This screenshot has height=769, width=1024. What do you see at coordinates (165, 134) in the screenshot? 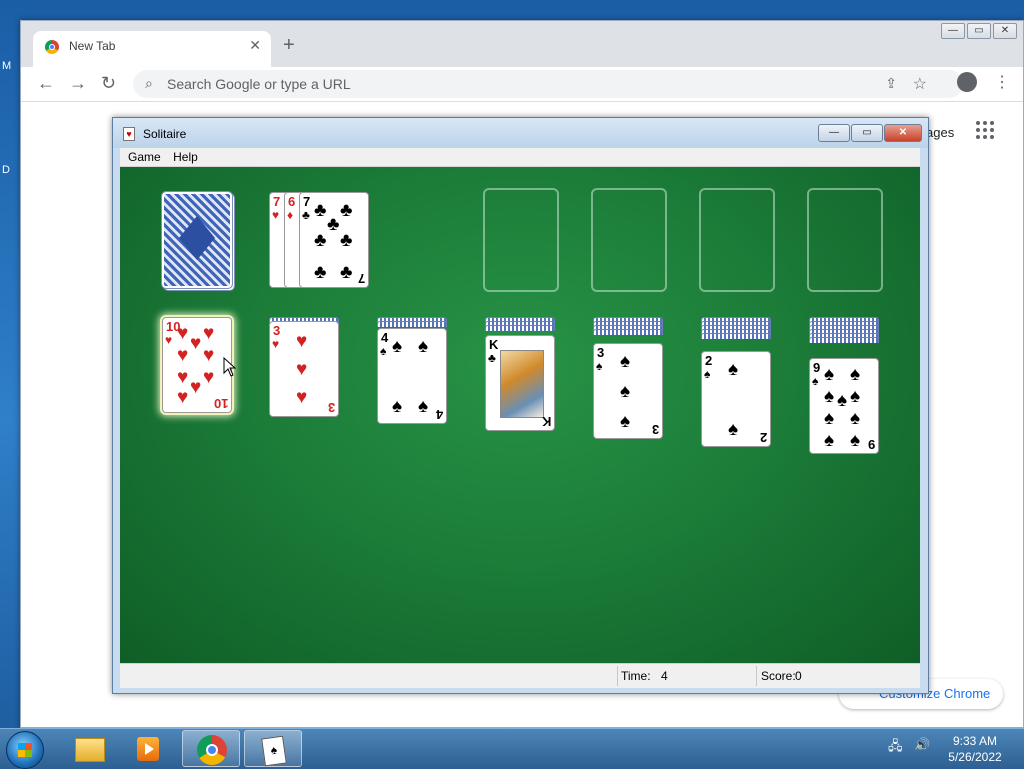
I see `solitaire-title: Solitaire` at bounding box center [165, 134].